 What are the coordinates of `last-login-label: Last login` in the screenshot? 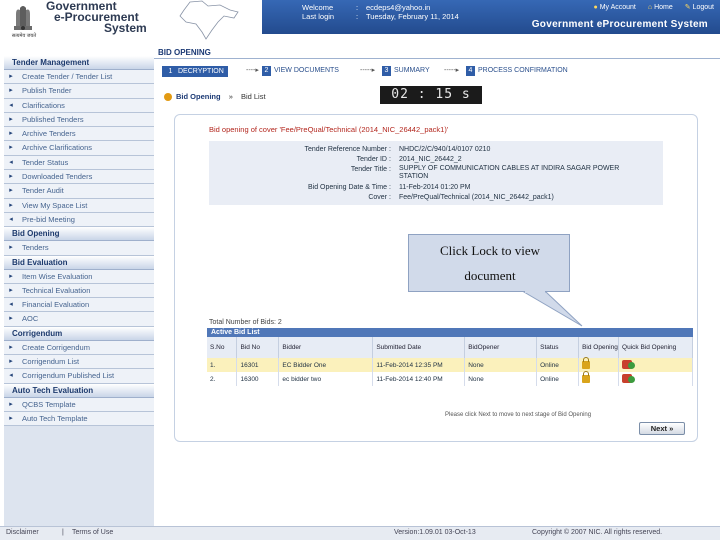 It's located at (318, 16).